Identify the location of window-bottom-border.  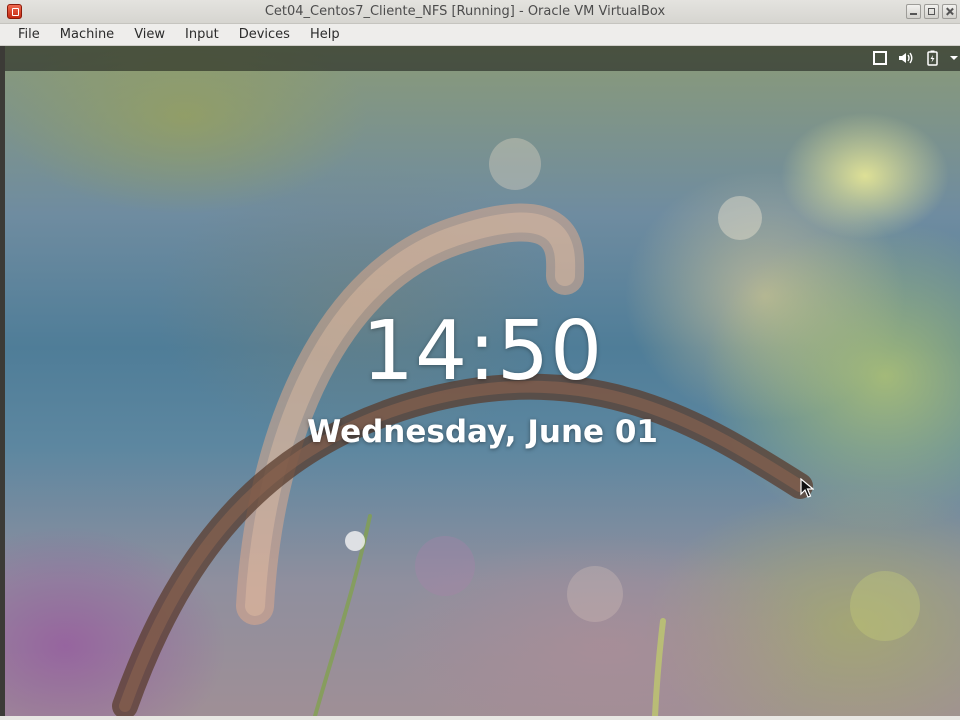
(480, 718).